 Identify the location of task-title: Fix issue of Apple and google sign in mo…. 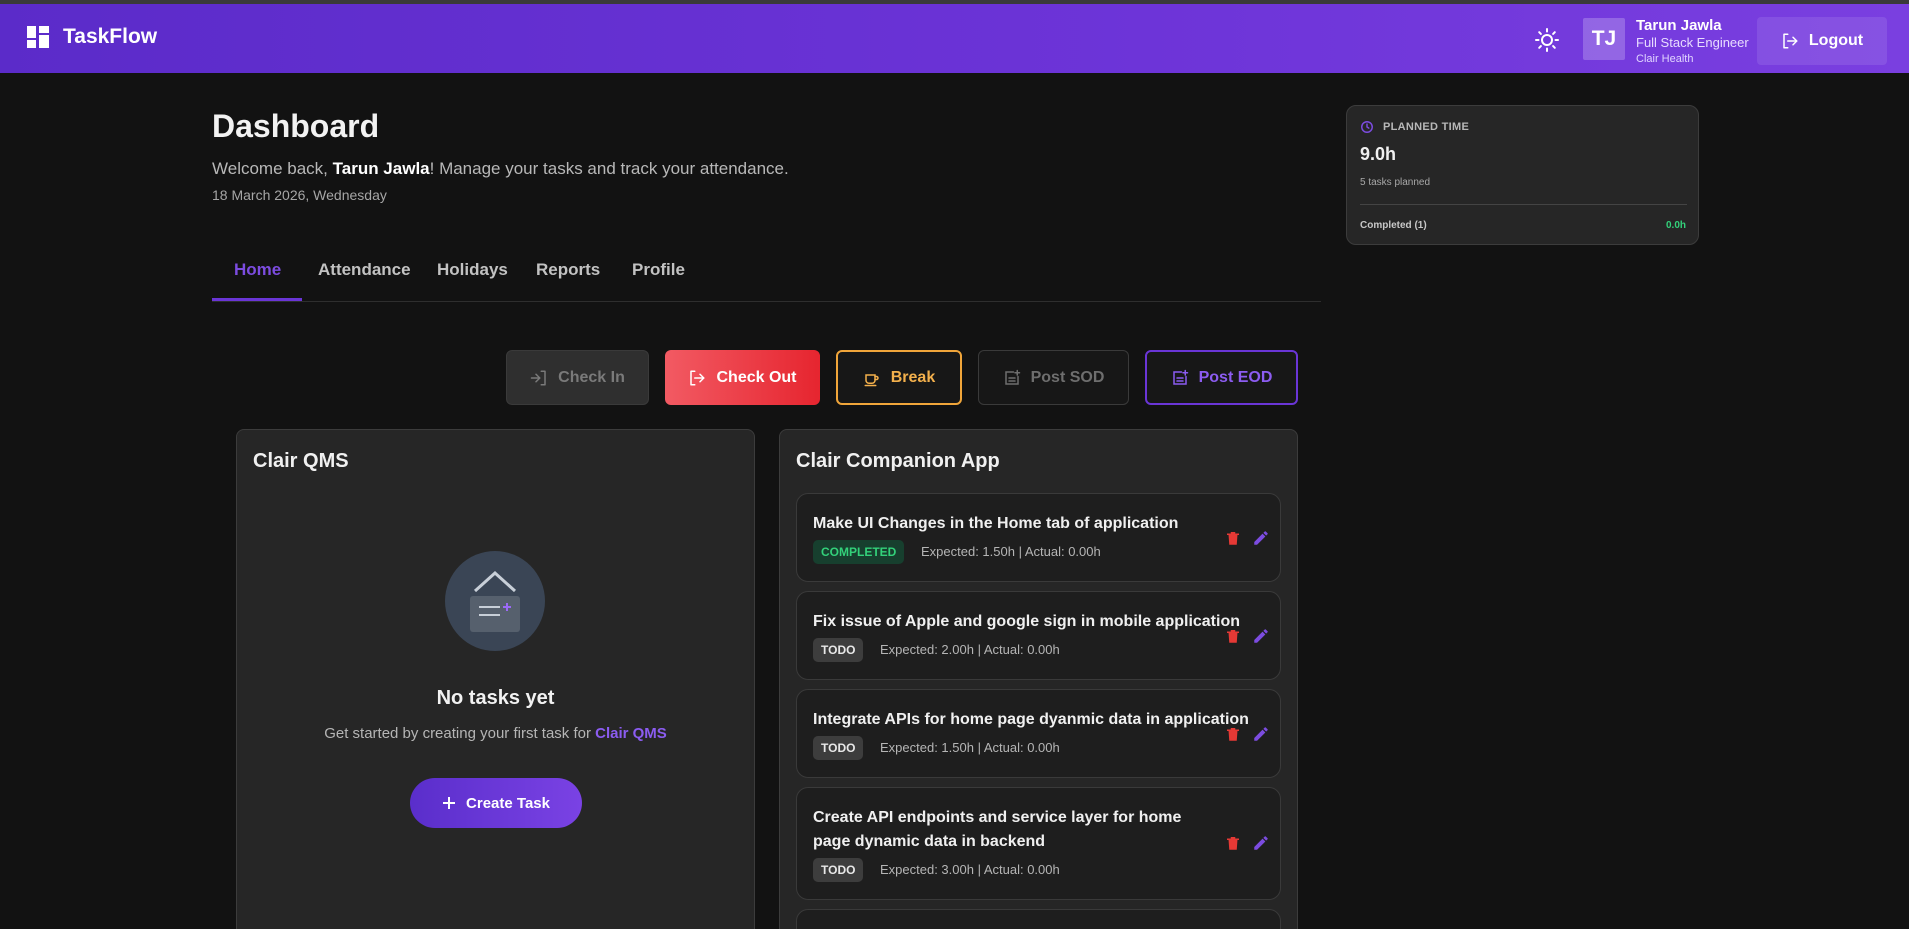
(1026, 621).